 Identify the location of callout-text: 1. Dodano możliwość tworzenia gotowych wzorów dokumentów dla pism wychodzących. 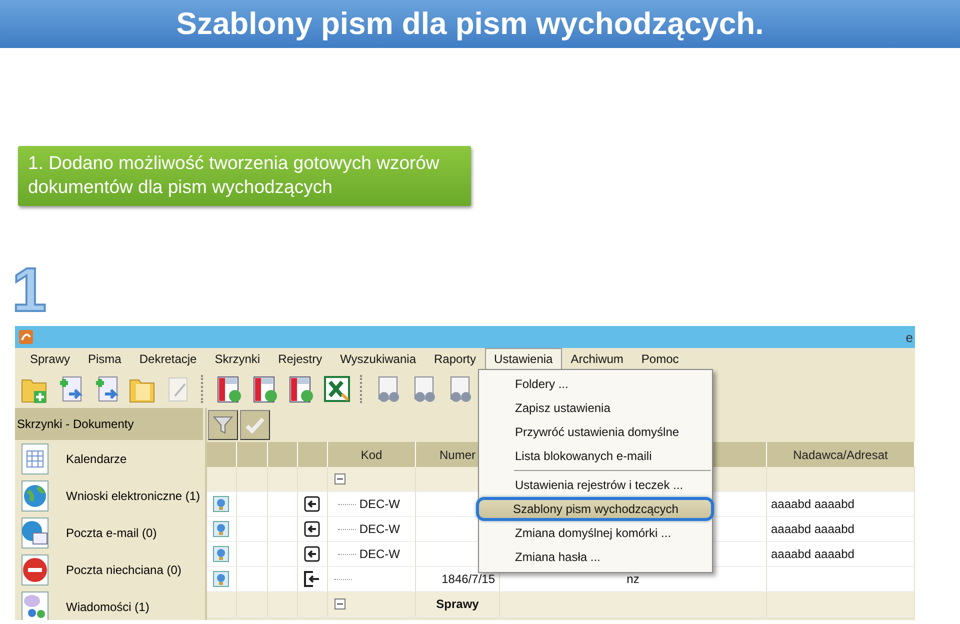
(244, 176).